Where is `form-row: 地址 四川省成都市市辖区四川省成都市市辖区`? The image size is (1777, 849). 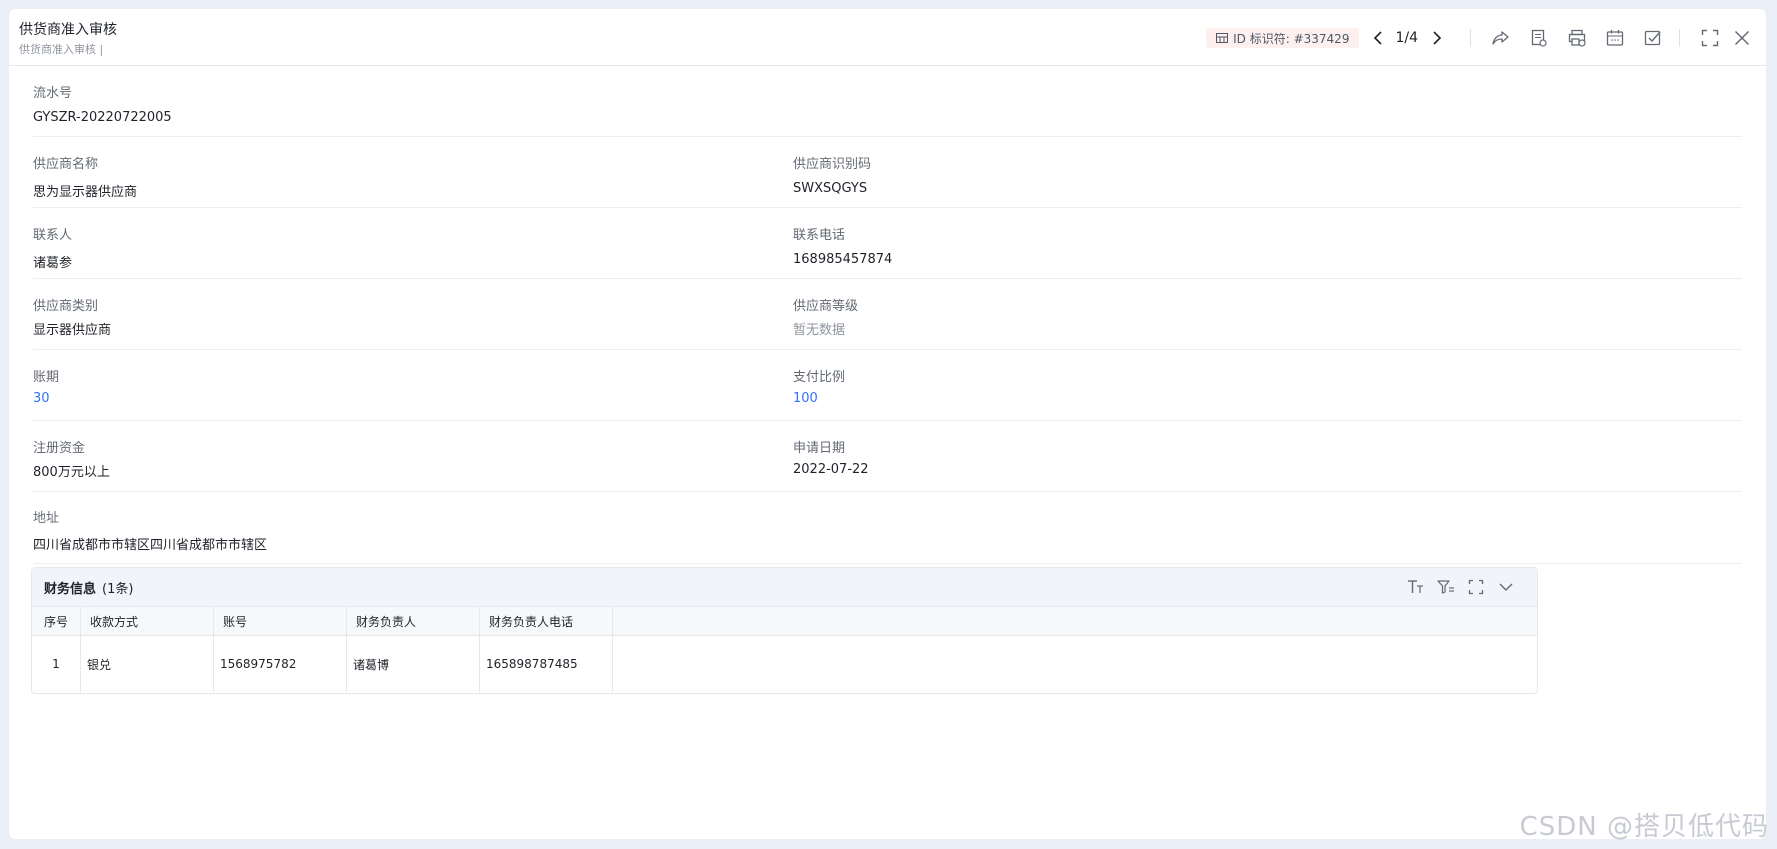 form-row: 地址 四川省成都市市辖区四川省成都市市辖区 is located at coordinates (887, 528).